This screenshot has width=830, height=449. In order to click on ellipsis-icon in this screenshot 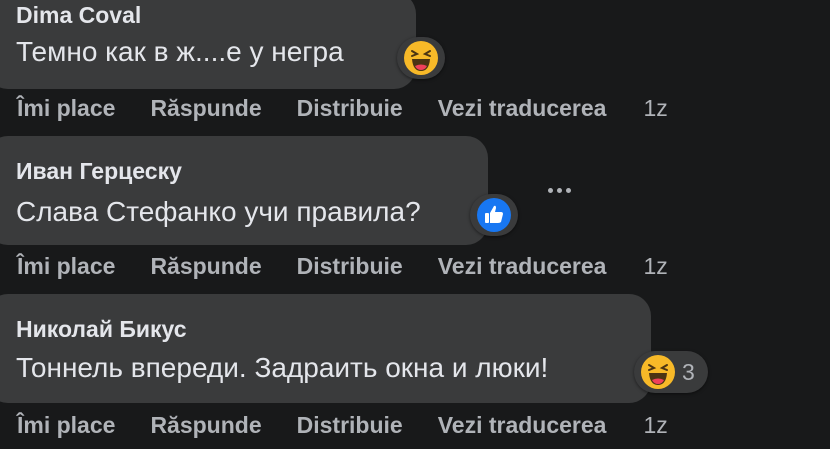, I will do `click(550, 190)`.